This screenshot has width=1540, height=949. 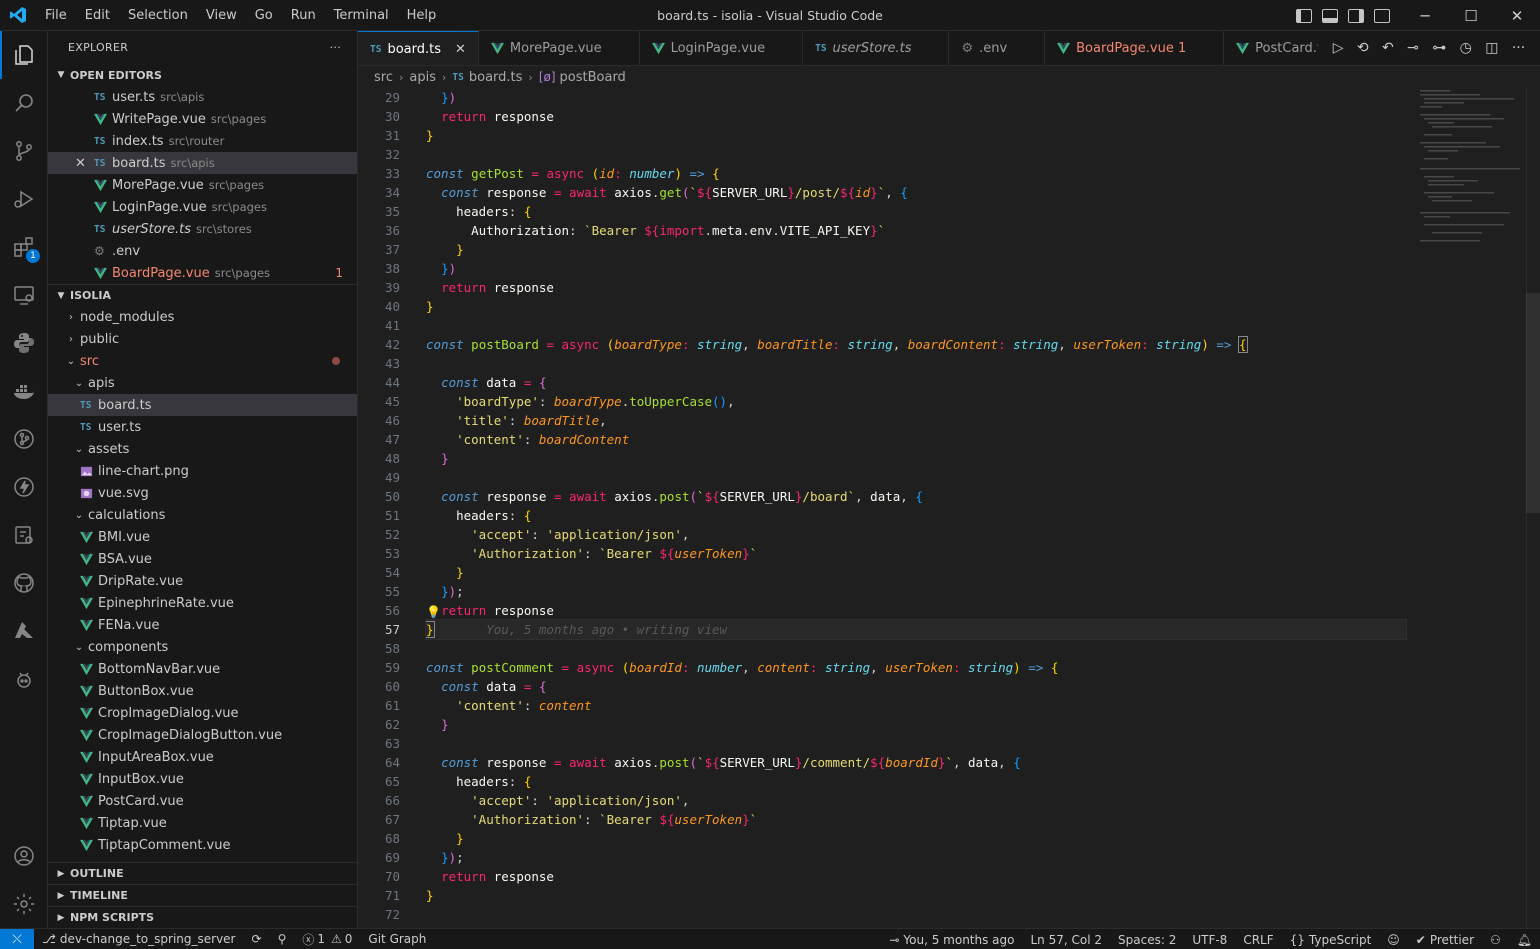 What do you see at coordinates (559, 48) in the screenshot?
I see `editor-tab: MorePage.vue✕` at bounding box center [559, 48].